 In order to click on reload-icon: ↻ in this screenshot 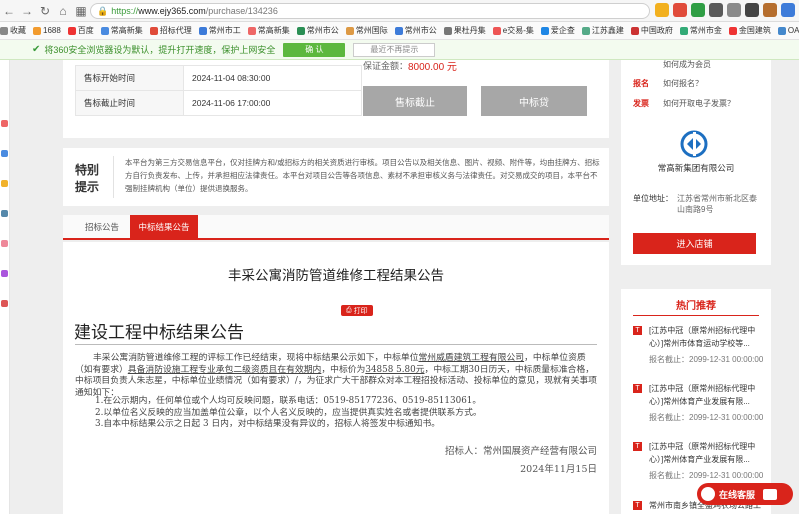, I will do `click(45, 11)`.